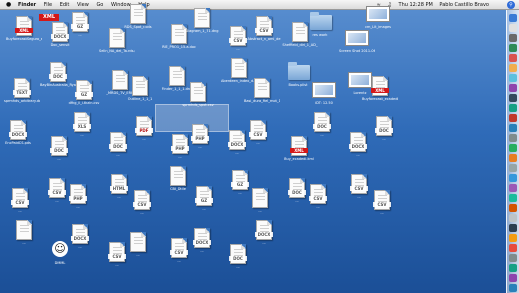 Image resolution: width=519 pixels, height=293 pixels. I want to click on user-name: Pablo Castillo Bravo, so click(464, 5).